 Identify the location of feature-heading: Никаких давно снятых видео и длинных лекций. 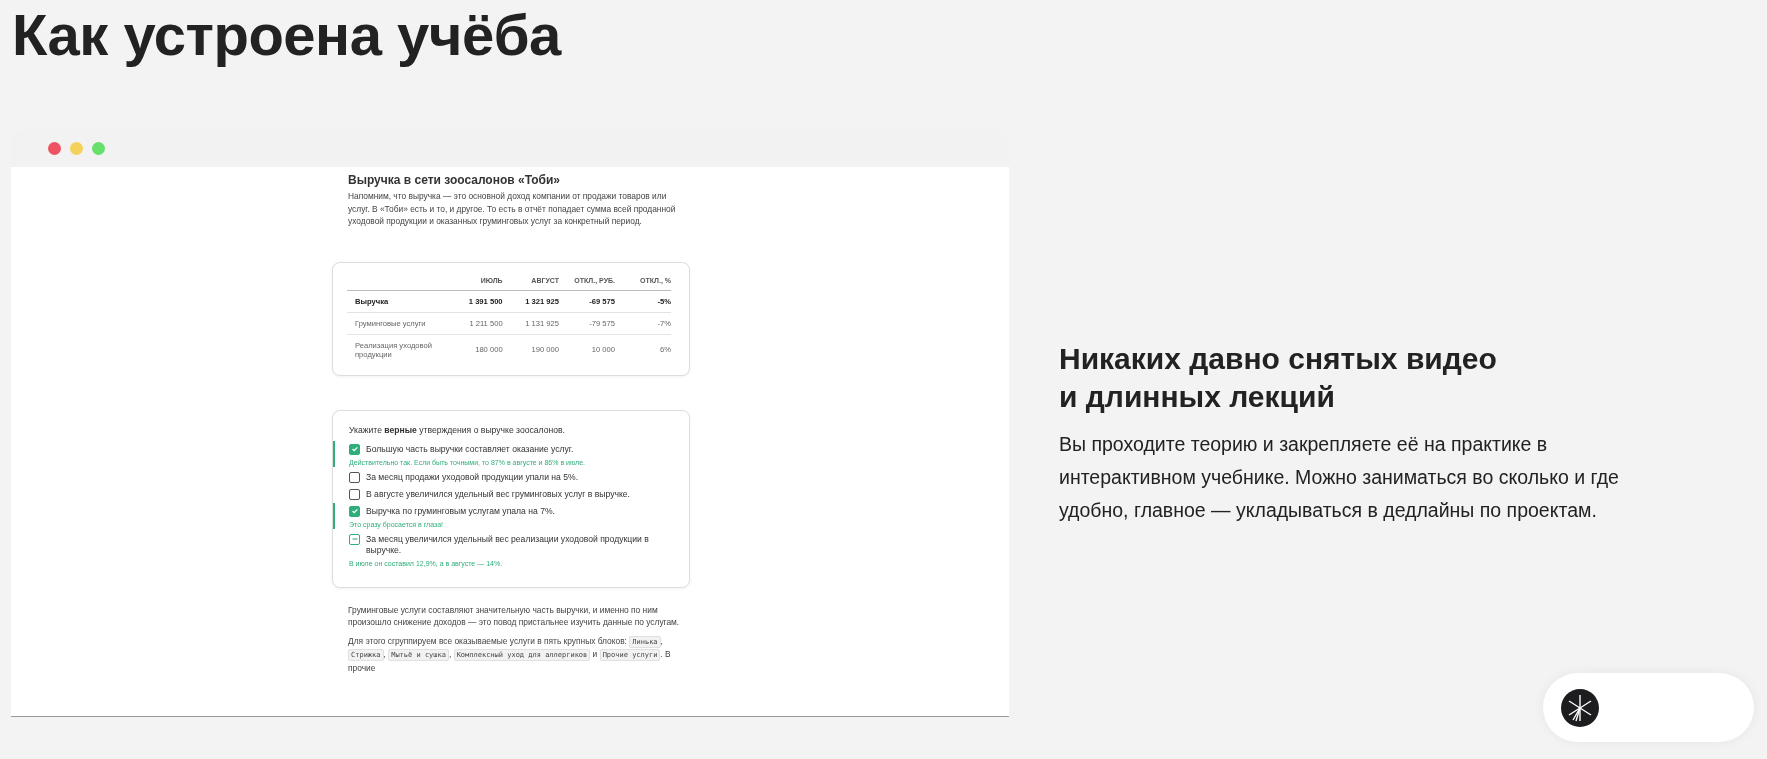
(1278, 378).